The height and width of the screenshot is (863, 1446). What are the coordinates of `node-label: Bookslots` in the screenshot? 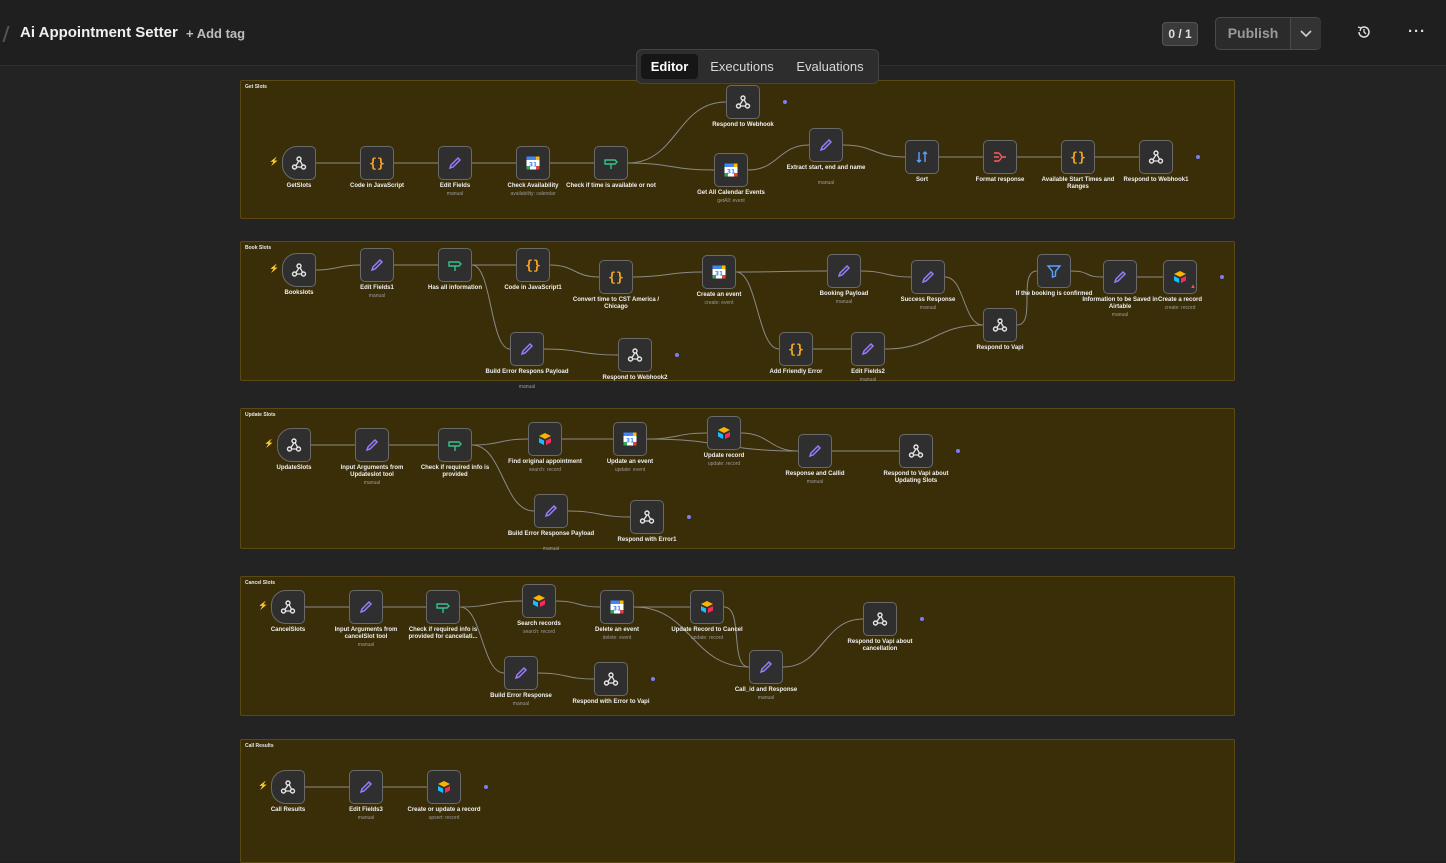 It's located at (299, 293).